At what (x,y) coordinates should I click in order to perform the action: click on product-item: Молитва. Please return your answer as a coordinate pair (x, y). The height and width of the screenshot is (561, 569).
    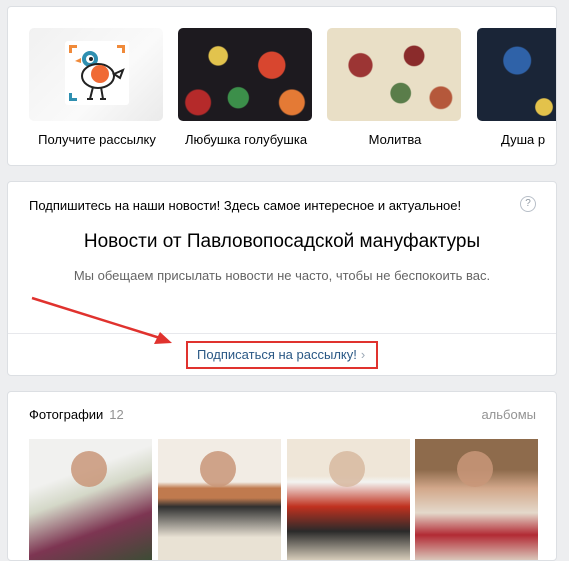
    Looking at the image, I should click on (395, 87).